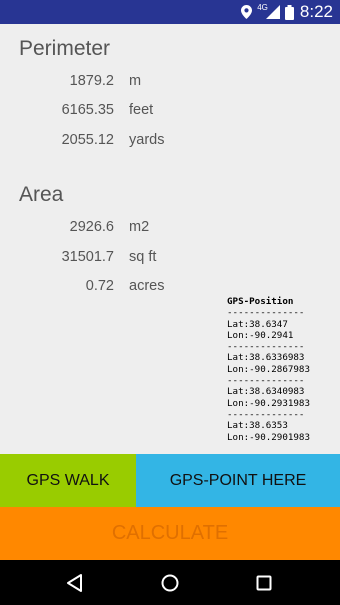 This screenshot has height=605, width=340. What do you see at coordinates (264, 583) in the screenshot?
I see `recents-icon` at bounding box center [264, 583].